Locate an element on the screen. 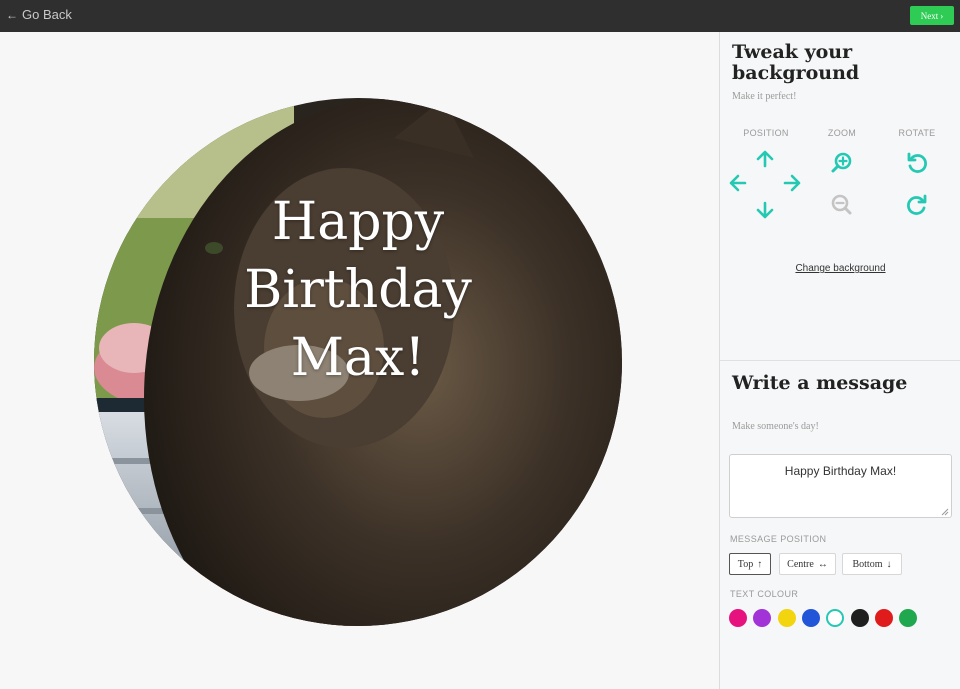  rotate-ccw-icon is located at coordinates (917, 162).